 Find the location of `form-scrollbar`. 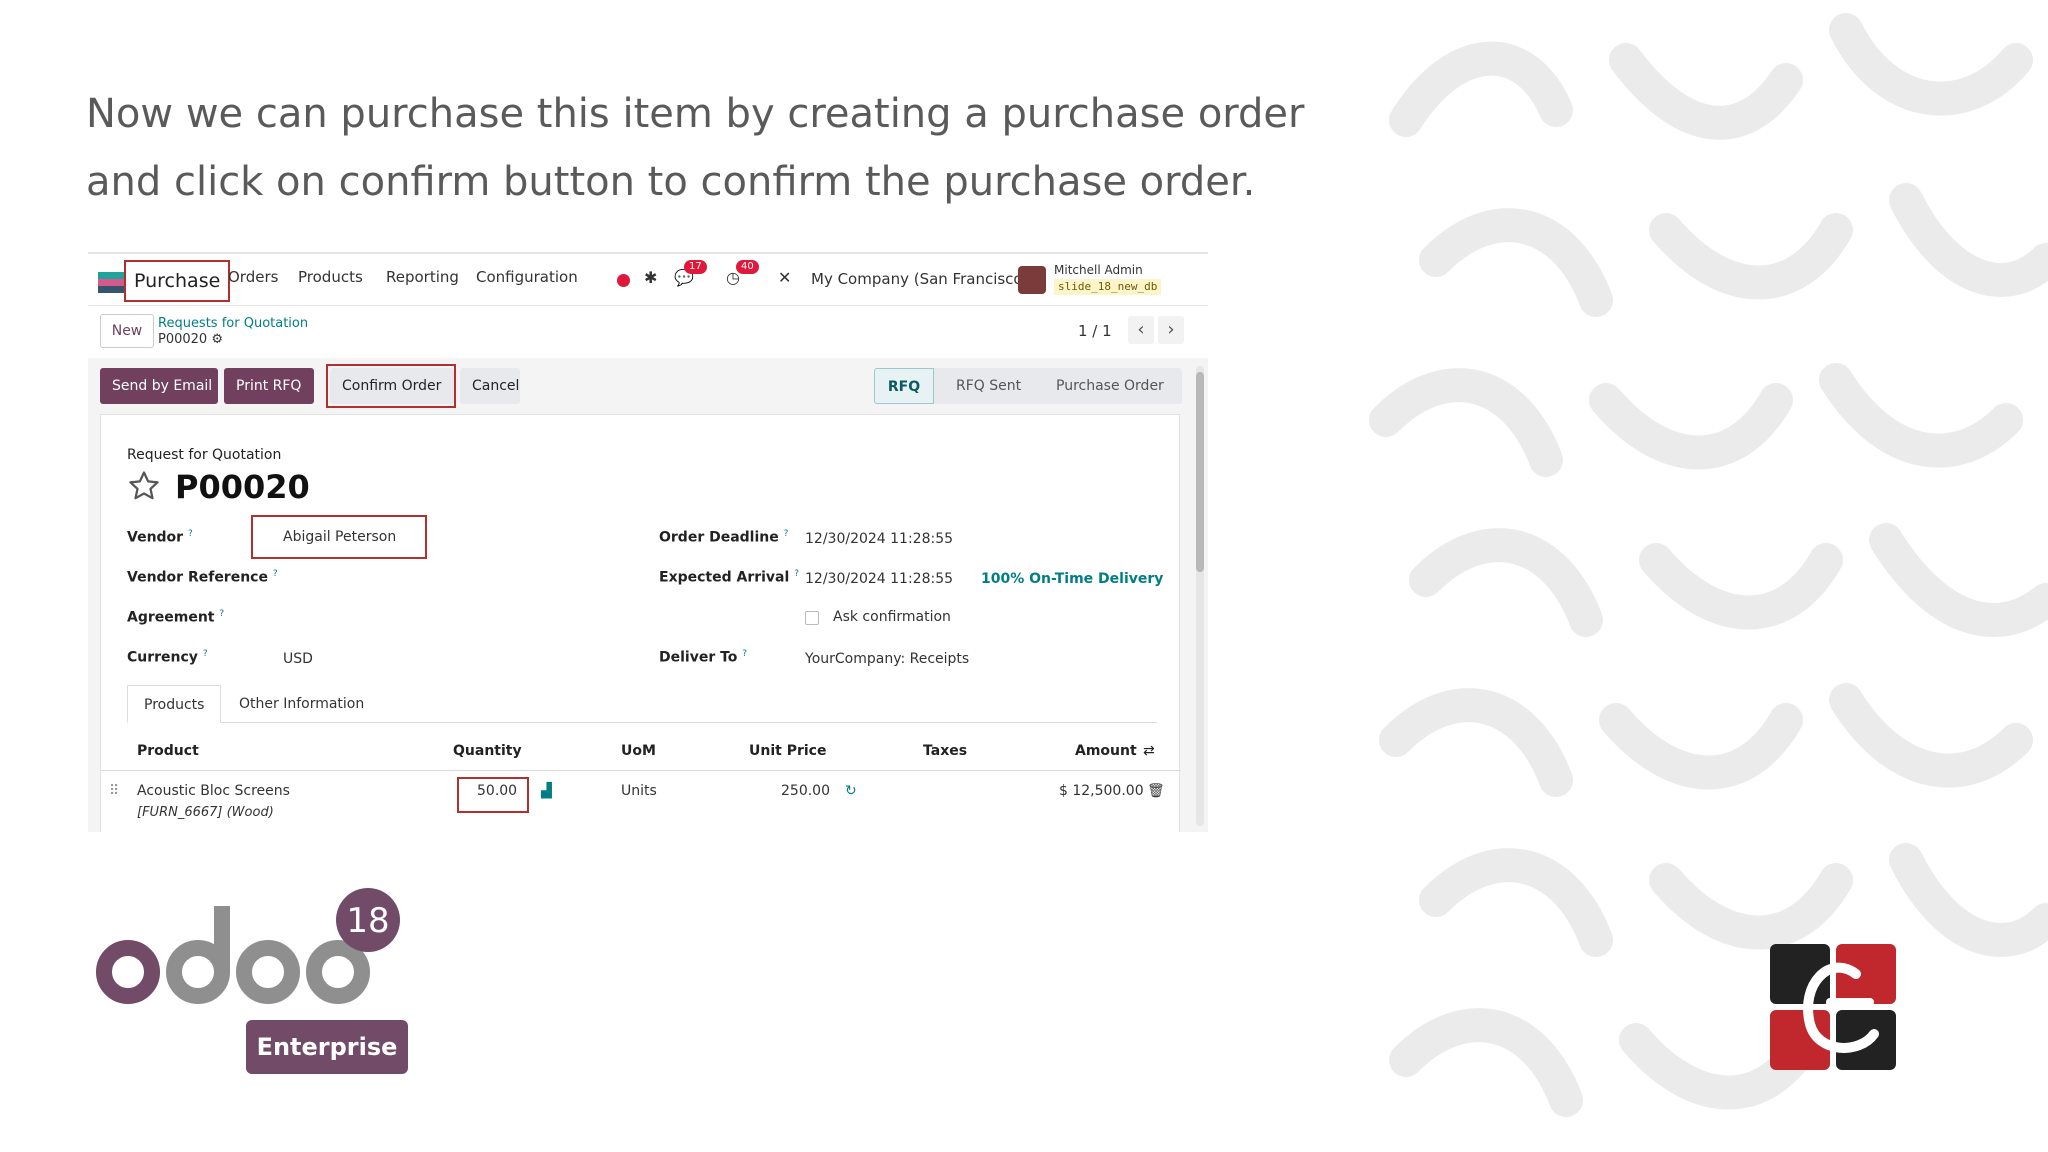

form-scrollbar is located at coordinates (1200, 596).